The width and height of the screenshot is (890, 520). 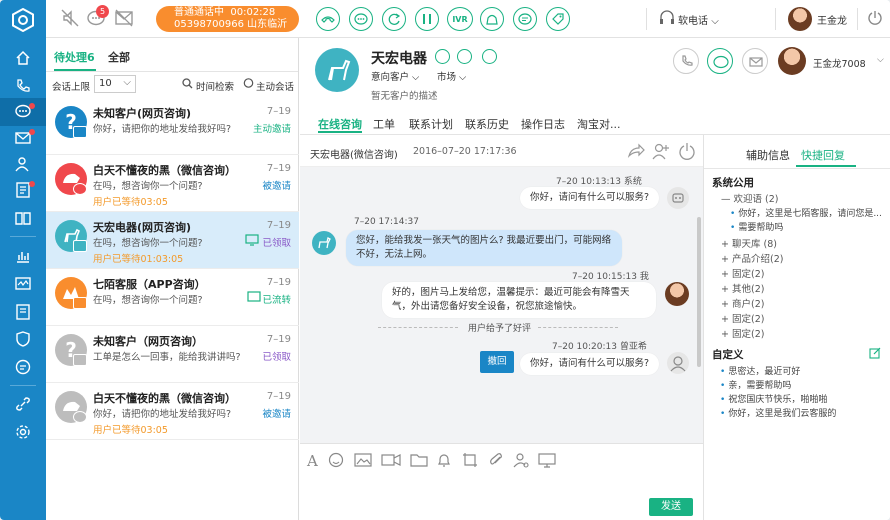 I want to click on tree-label: 固定(2), so click(x=748, y=274).